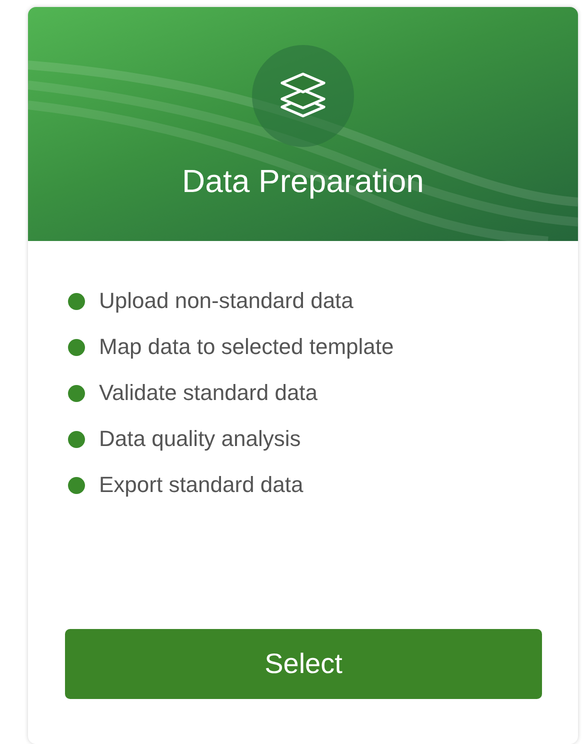 The height and width of the screenshot is (744, 583). I want to click on card-title: Data Preparation, so click(303, 181).